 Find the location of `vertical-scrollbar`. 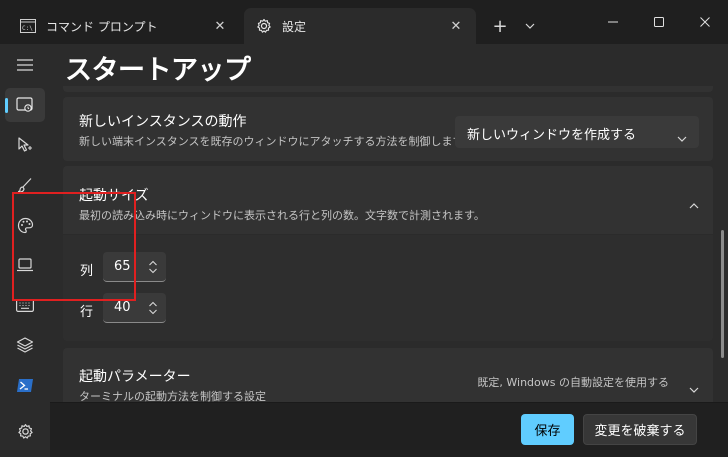

vertical-scrollbar is located at coordinates (722, 294).